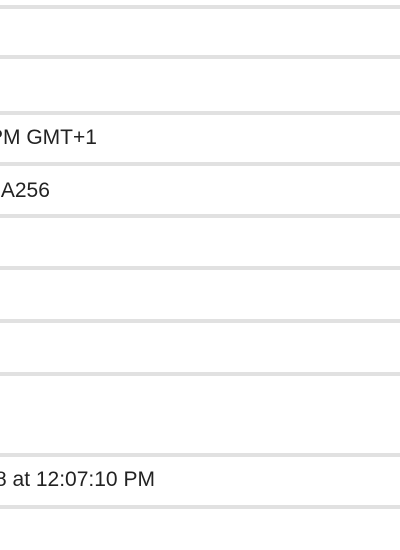 The height and width of the screenshot is (550, 400). What do you see at coordinates (25, 190) in the screenshot?
I see `detail-value: IA256` at bounding box center [25, 190].